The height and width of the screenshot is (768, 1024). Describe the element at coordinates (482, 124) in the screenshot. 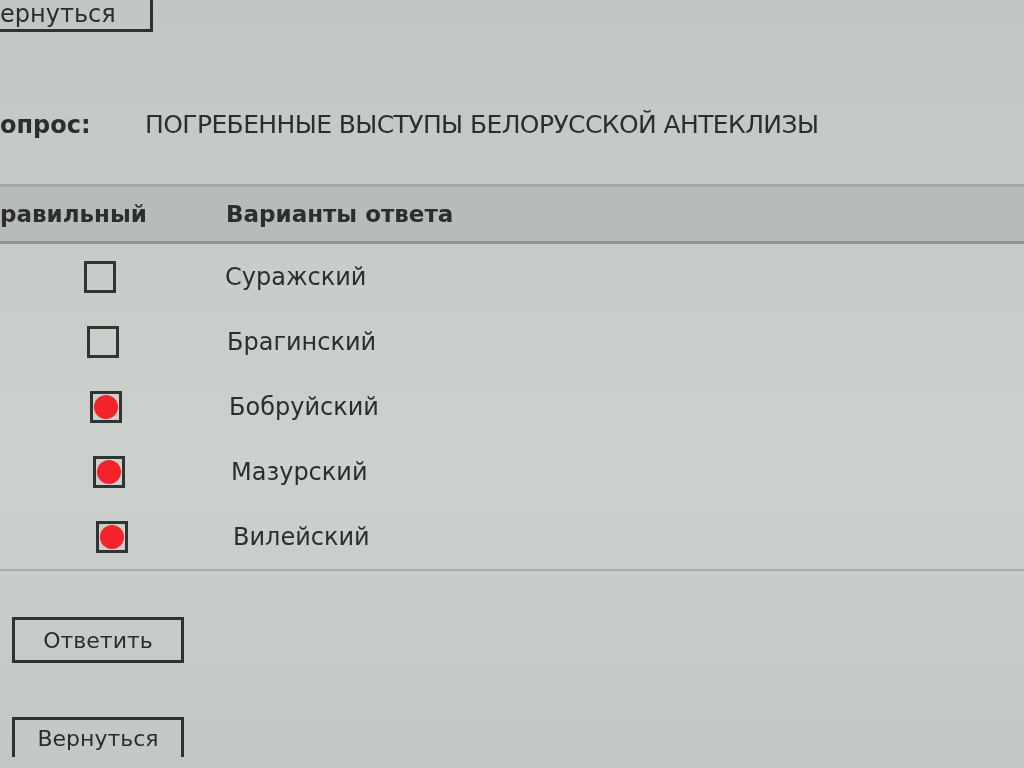

I see `question-text: ПОГРЕБЕННЫЕ ВЫСТУПЫ БЕЛОРУССКОЙ АНТЕКЛИЗЫ` at that location.